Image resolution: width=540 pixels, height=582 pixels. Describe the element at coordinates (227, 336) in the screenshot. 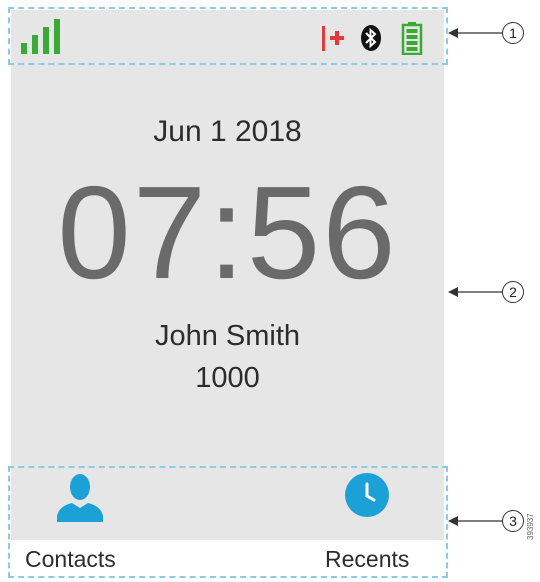

I see `user-name: John Smith` at that location.